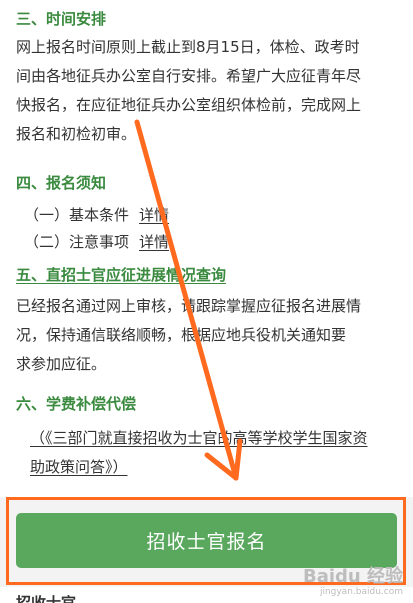 The height and width of the screenshot is (603, 413). What do you see at coordinates (77, 215) in the screenshot?
I see `notes-item-label: （一）基本条件` at bounding box center [77, 215].